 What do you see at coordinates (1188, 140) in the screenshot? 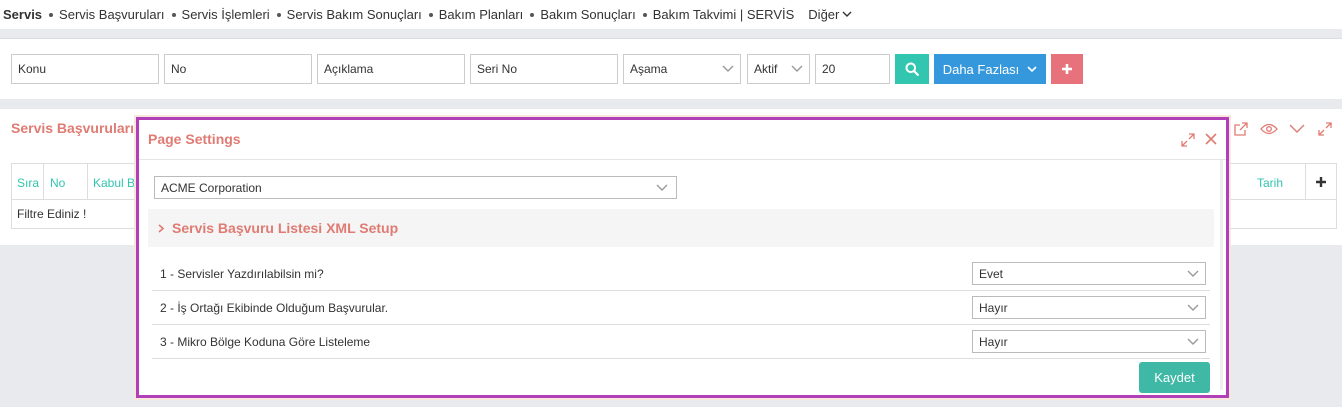
I see `expand-icon` at bounding box center [1188, 140].